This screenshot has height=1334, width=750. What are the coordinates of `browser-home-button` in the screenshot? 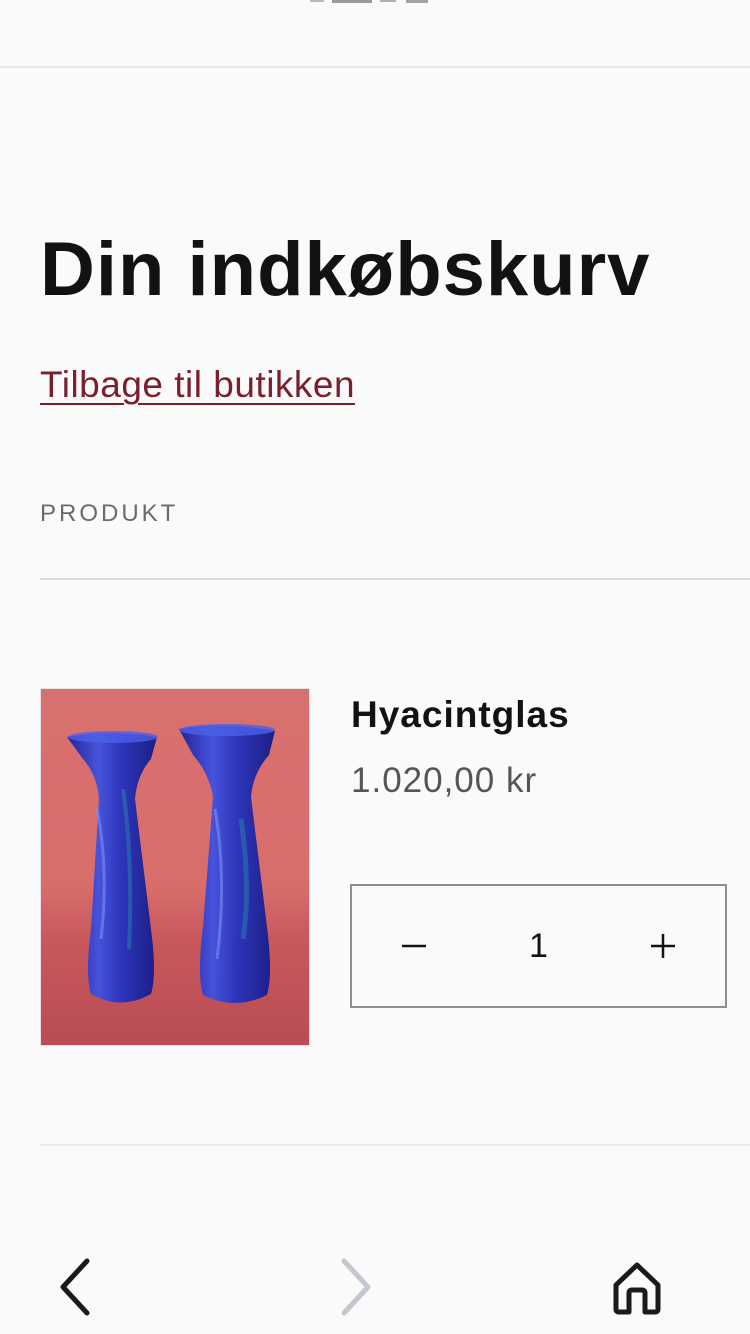 It's located at (637, 1287).